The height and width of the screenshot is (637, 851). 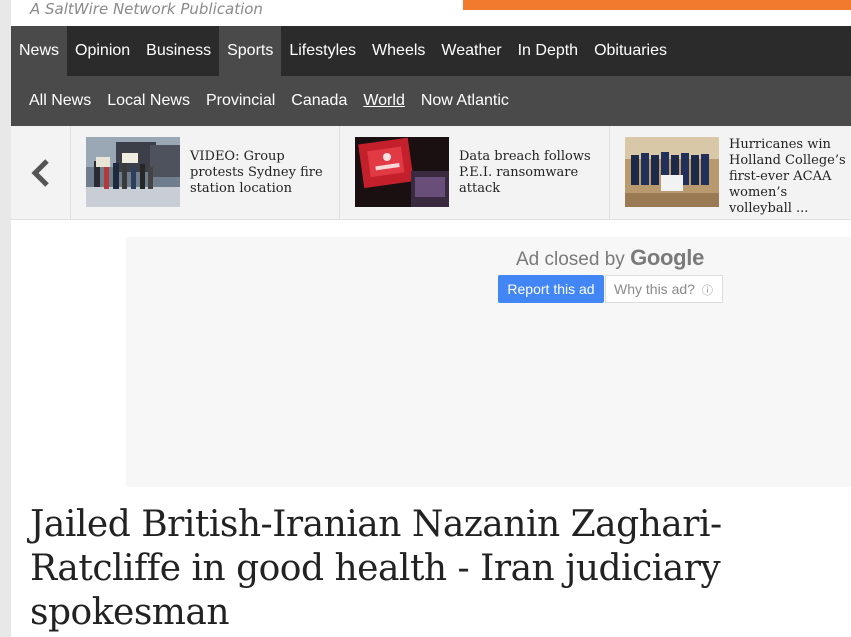 I want to click on nav-item-obituaries: Obituaries, so click(x=630, y=51).